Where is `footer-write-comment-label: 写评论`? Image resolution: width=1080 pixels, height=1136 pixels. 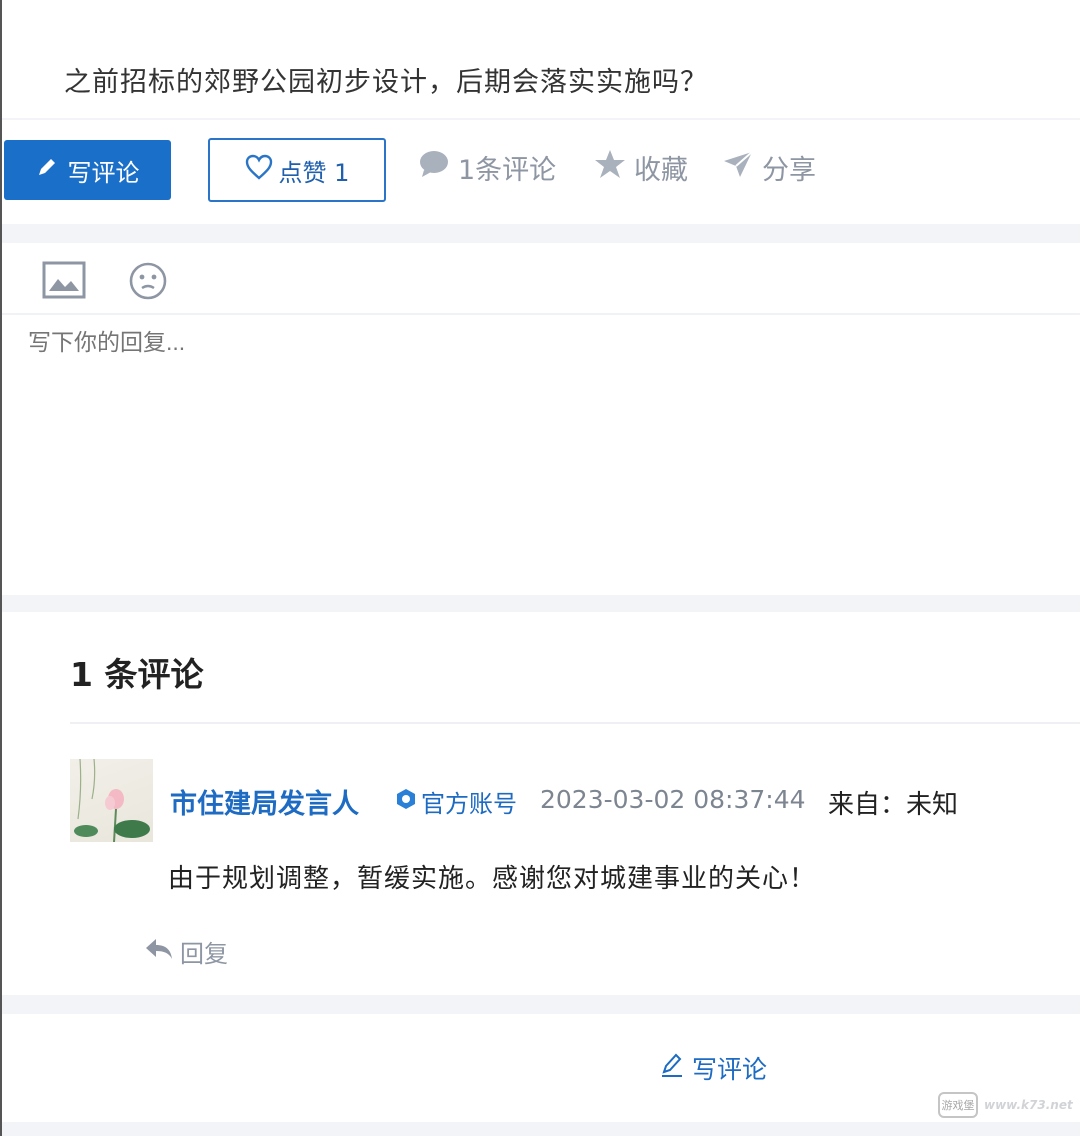
footer-write-comment-label: 写评论 is located at coordinates (730, 1069).